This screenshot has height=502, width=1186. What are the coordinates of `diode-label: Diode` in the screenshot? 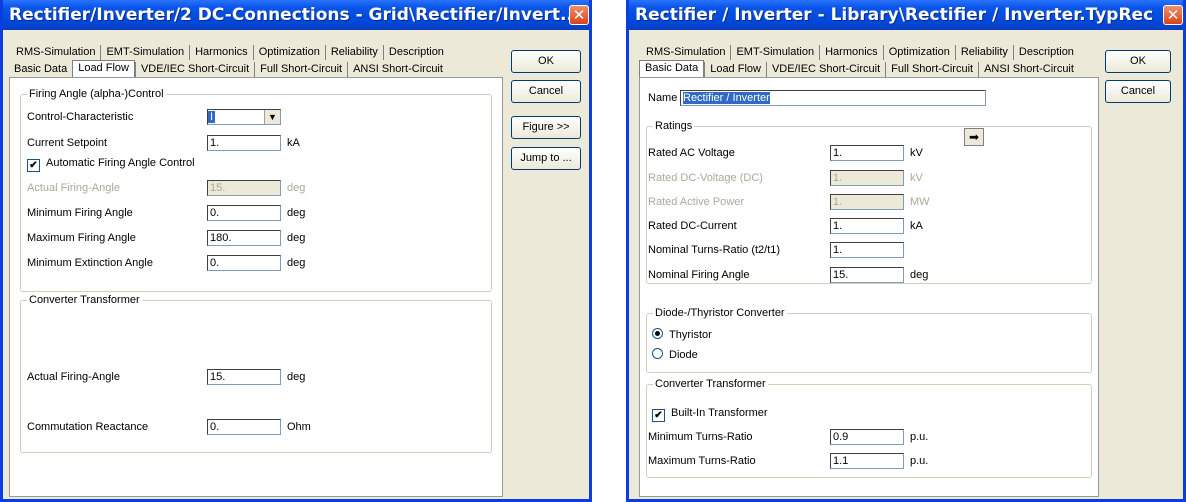 It's located at (683, 355).